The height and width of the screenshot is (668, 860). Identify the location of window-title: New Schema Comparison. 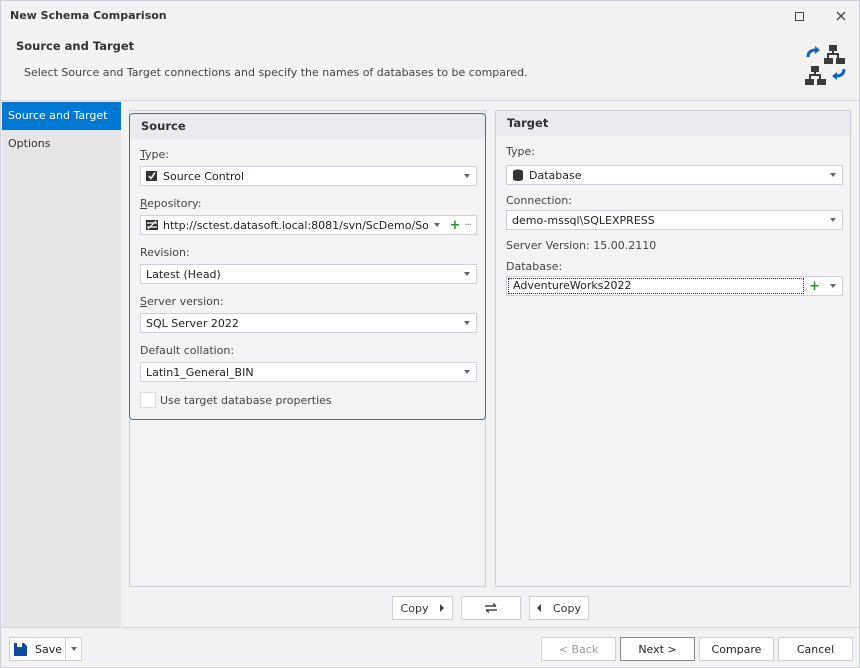
(88, 15).